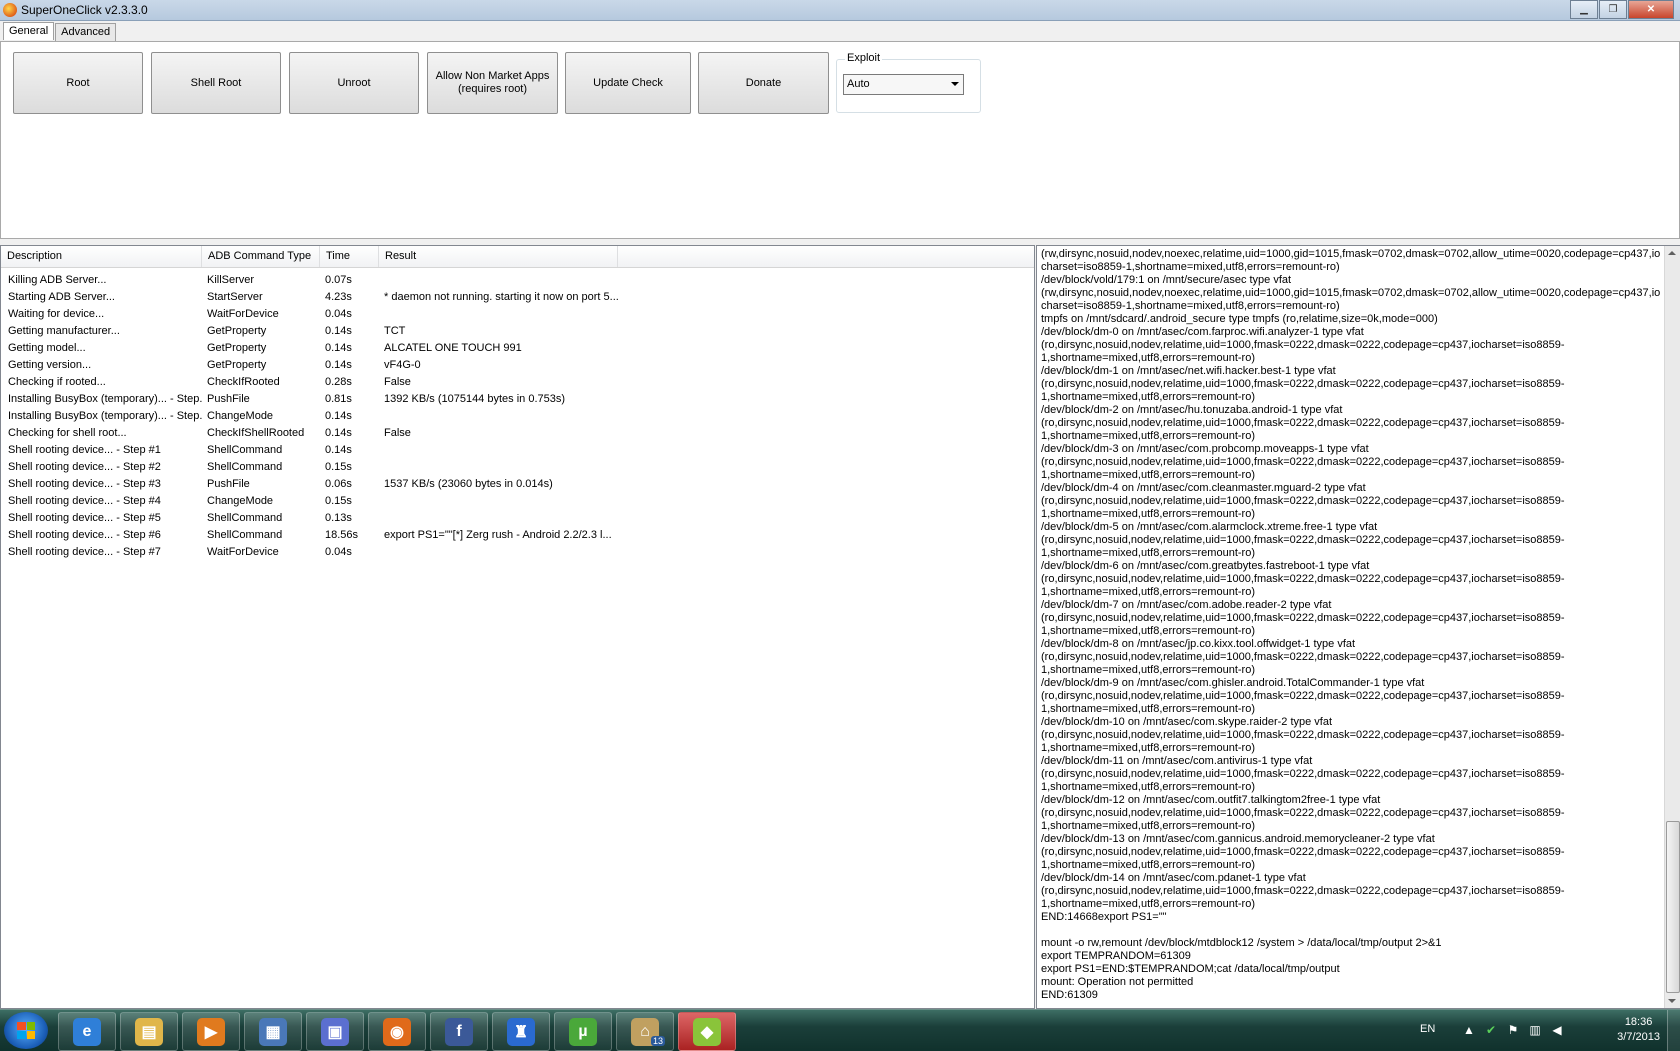 Image resolution: width=1680 pixels, height=1051 pixels. I want to click on shell-root-button: Shell Root, so click(216, 83).